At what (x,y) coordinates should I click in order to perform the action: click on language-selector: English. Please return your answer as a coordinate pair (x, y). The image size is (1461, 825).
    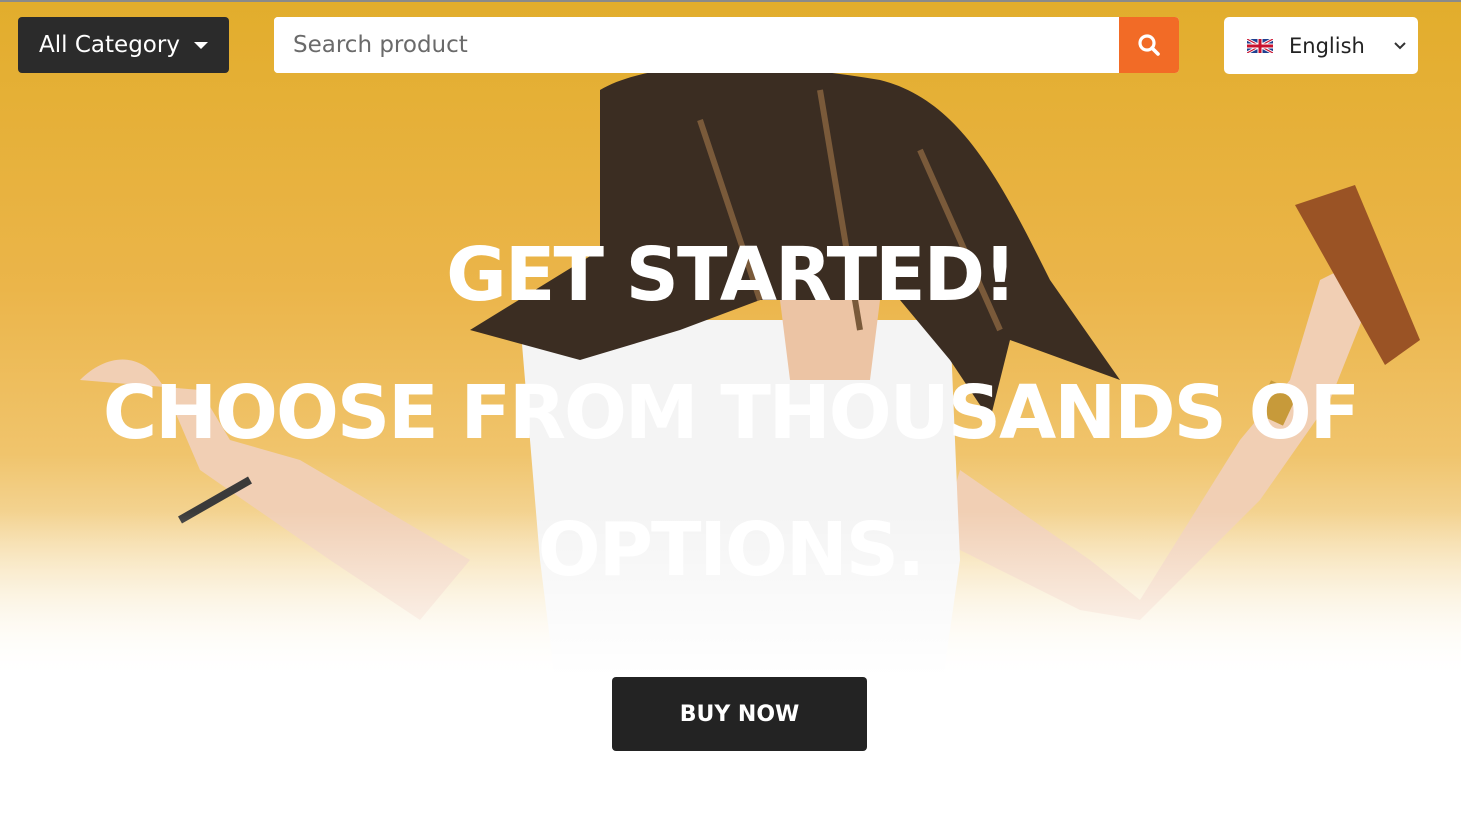
    Looking at the image, I should click on (1321, 45).